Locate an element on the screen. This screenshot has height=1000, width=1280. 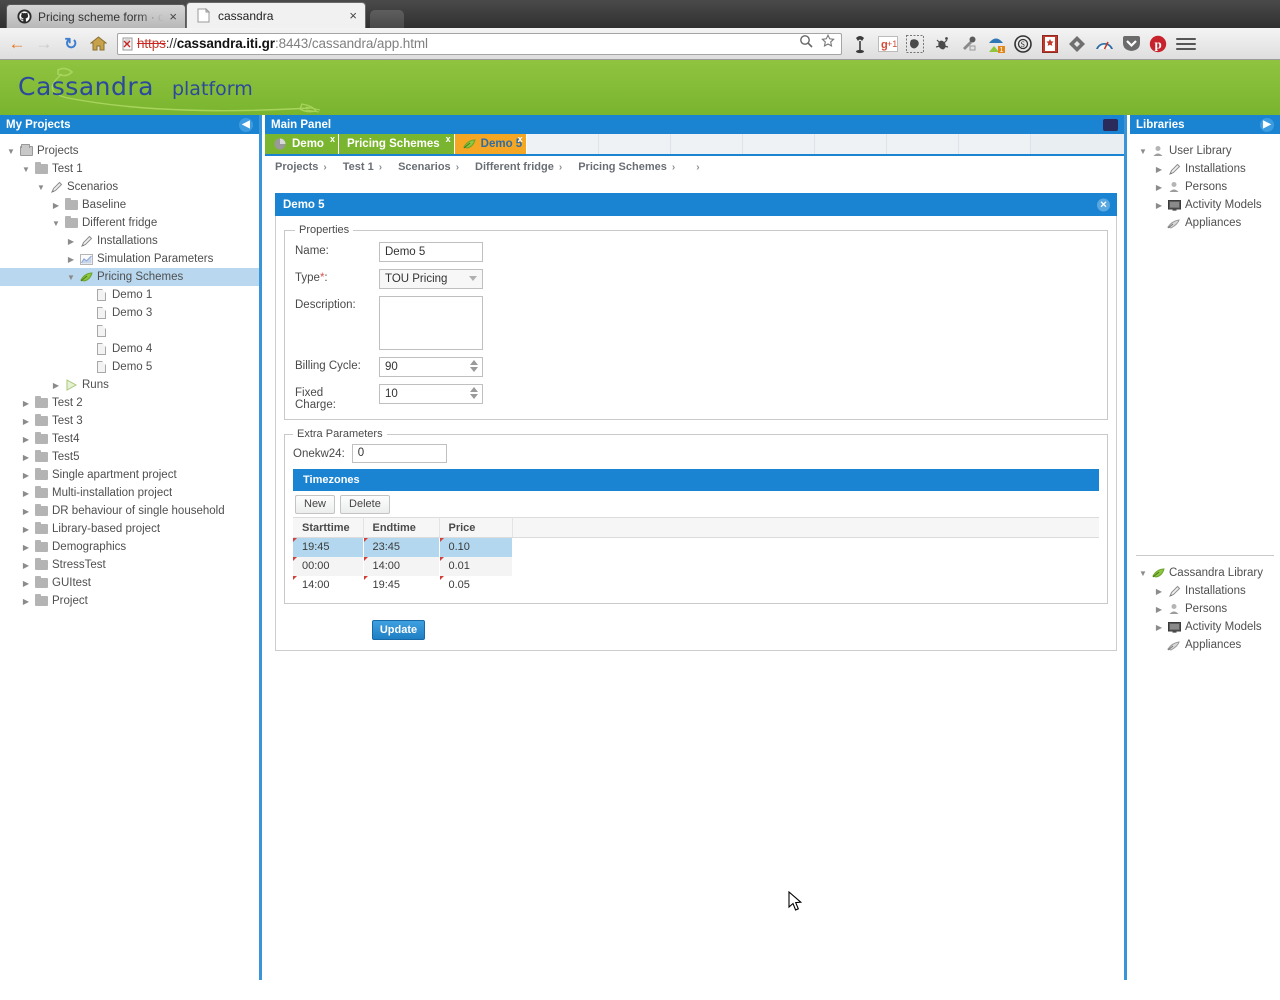
bookmark-red-icon is located at coordinates (1050, 44).